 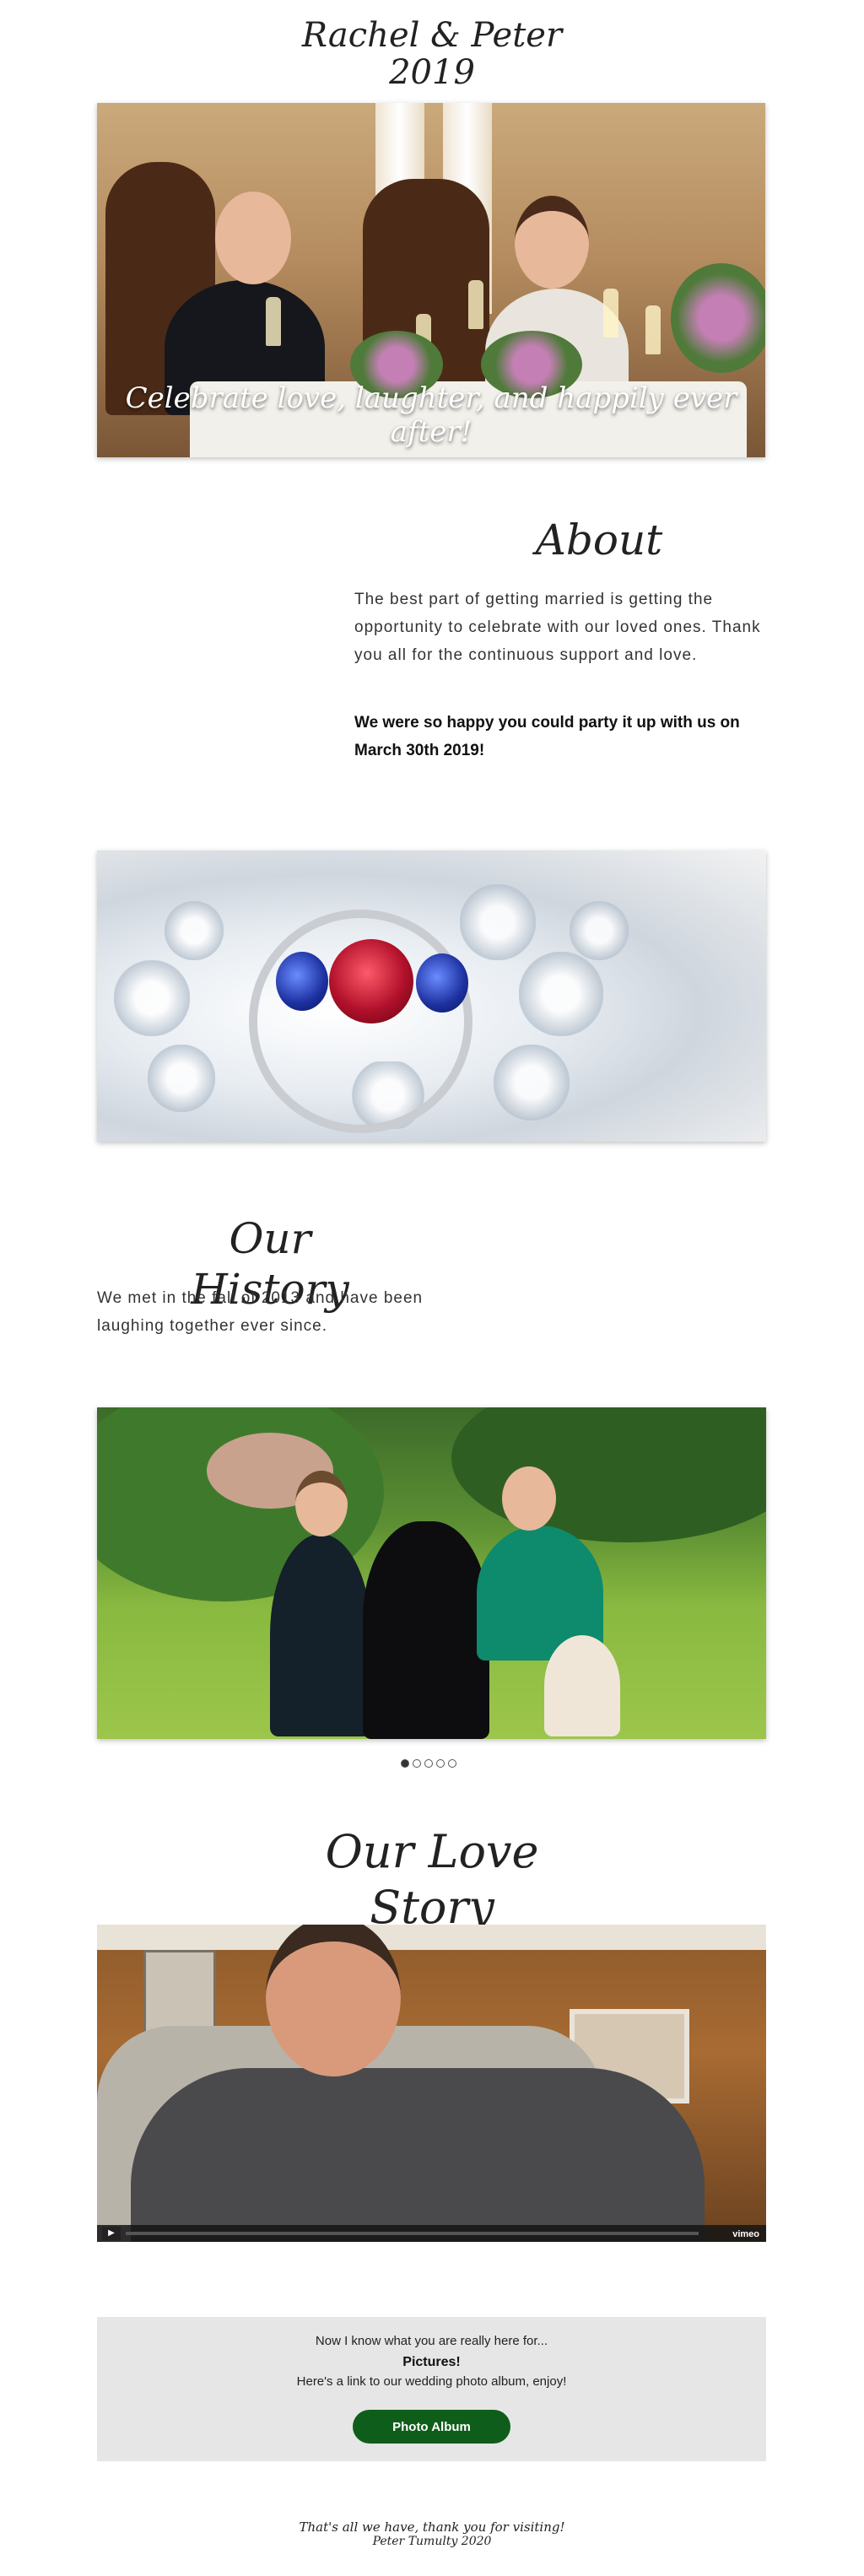 I want to click on man-head, so click(x=529, y=1498).